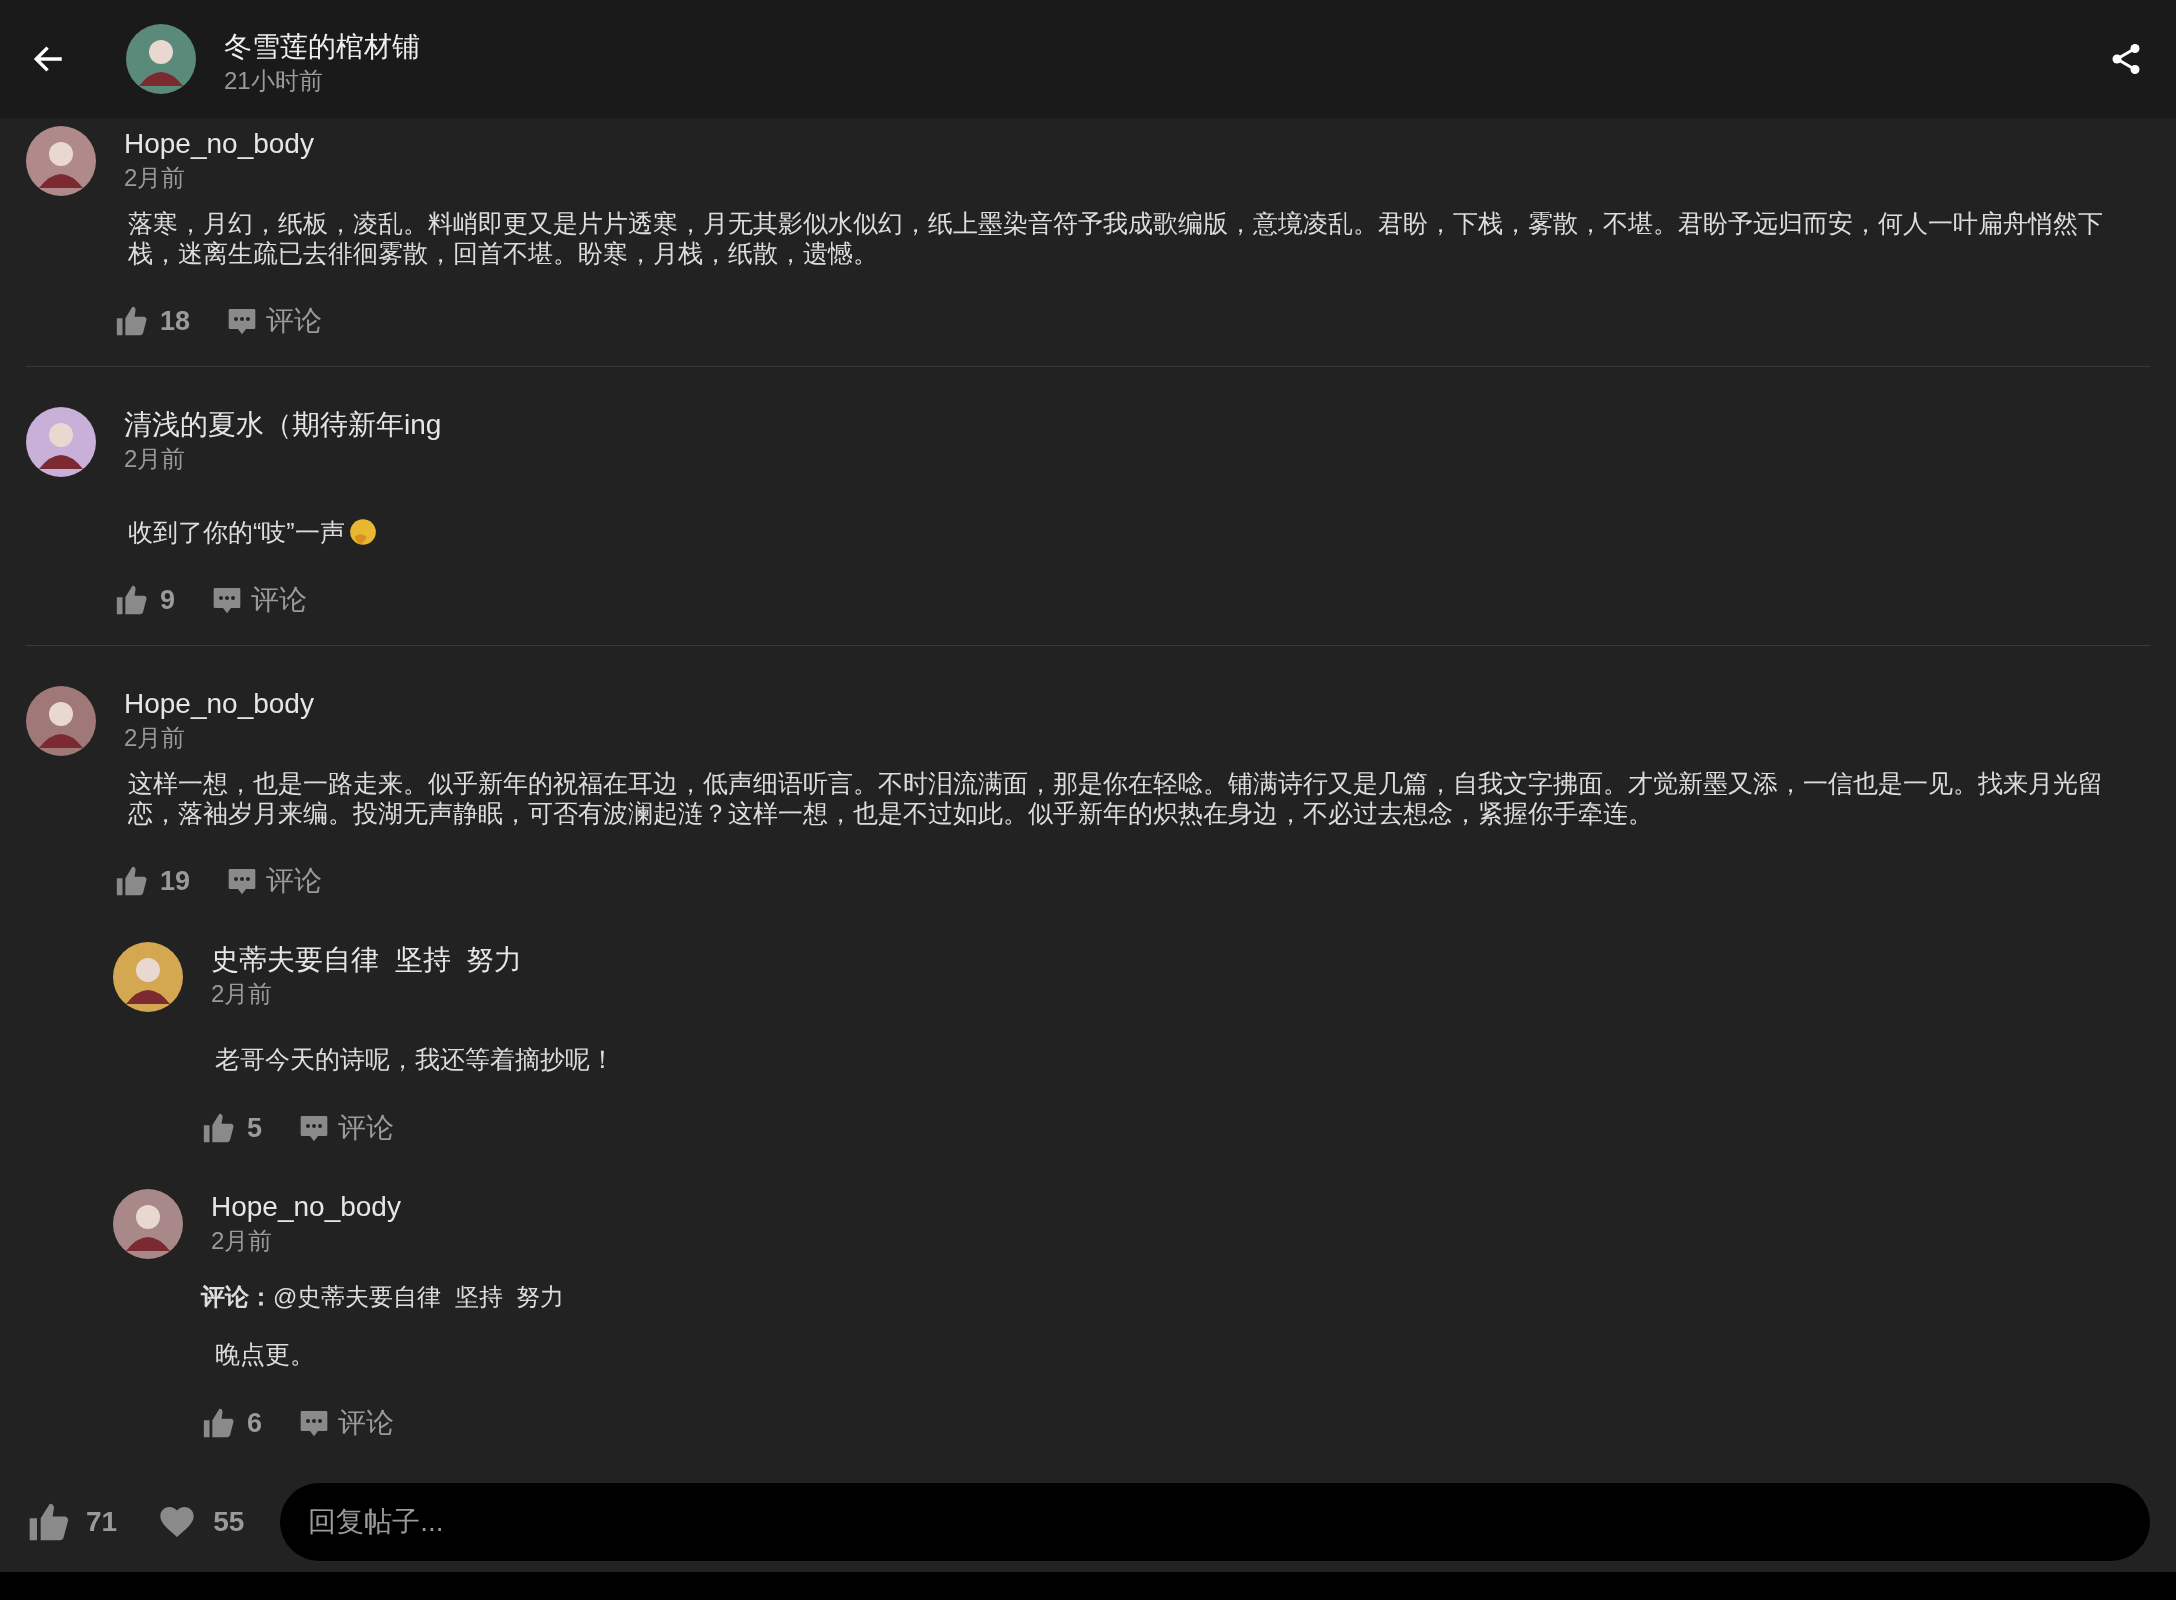 The width and height of the screenshot is (2176, 1600). Describe the element at coordinates (229, 1522) in the screenshot. I see `favorite-count: 55` at that location.